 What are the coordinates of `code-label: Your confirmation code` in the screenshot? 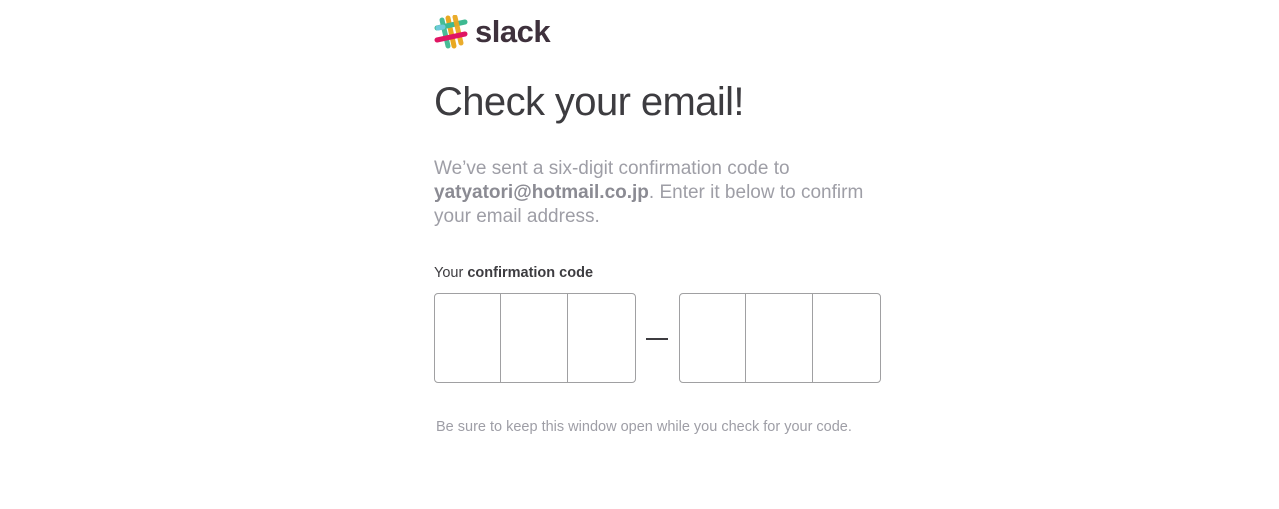 It's located at (513, 273).